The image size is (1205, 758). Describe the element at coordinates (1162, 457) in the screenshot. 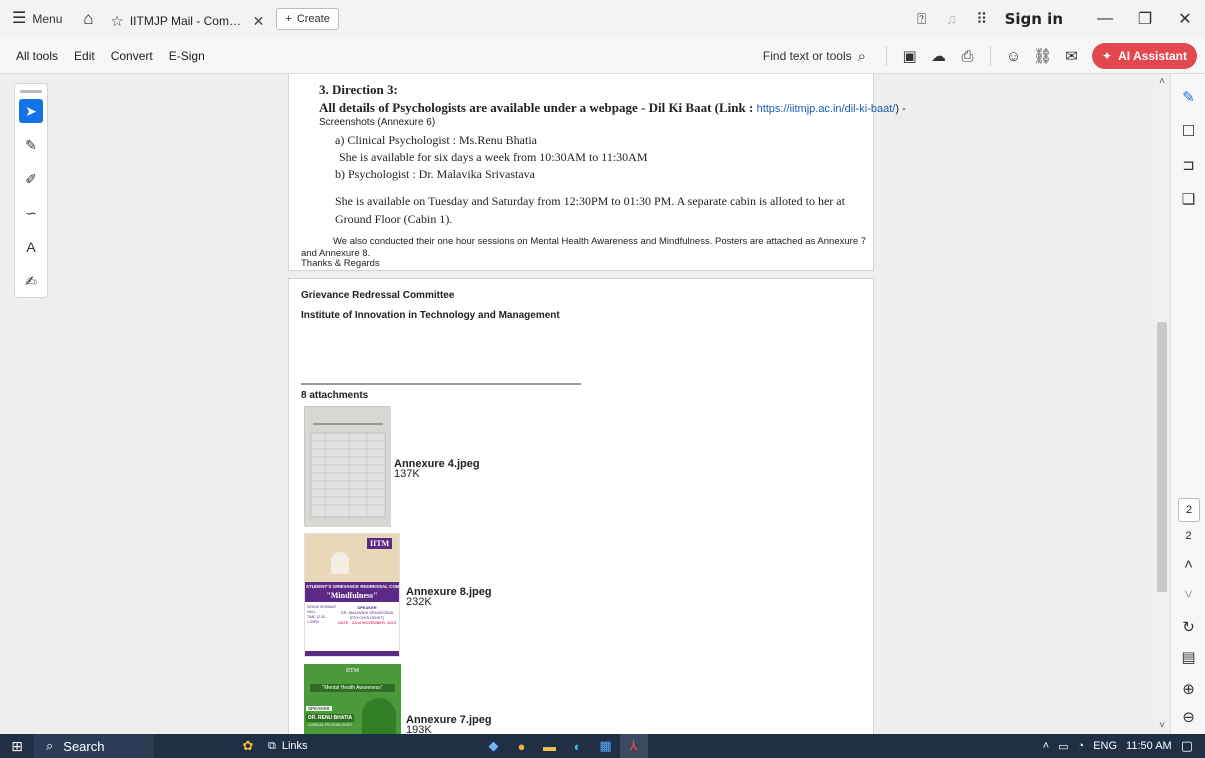

I see `scroll-thumb` at that location.